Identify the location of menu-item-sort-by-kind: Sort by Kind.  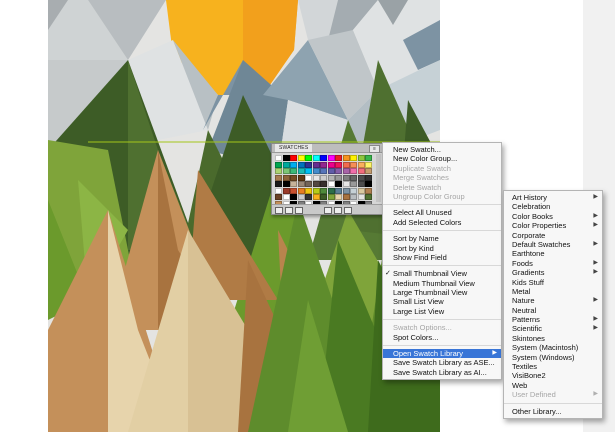
(442, 248).